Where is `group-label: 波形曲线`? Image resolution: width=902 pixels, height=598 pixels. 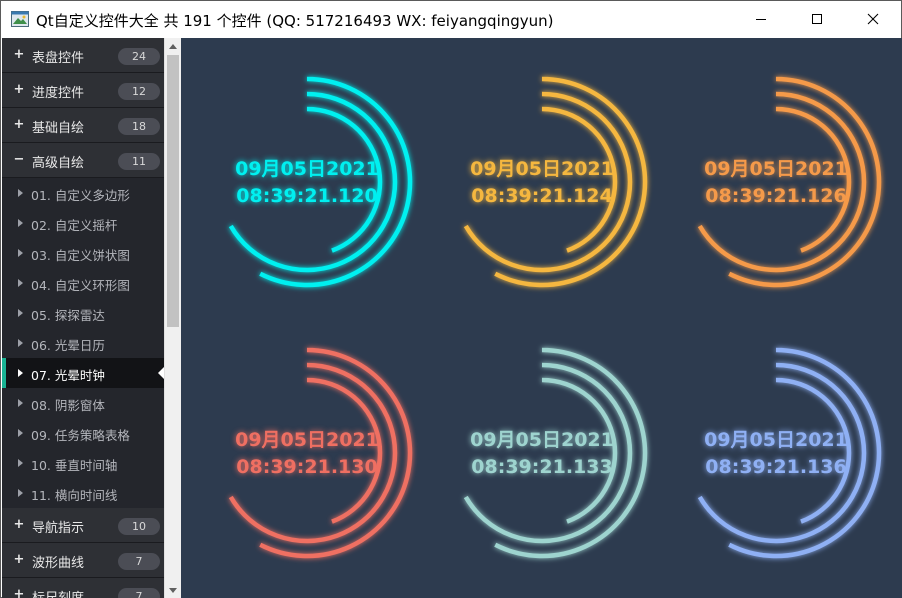
group-label: 波形曲线 is located at coordinates (58, 563).